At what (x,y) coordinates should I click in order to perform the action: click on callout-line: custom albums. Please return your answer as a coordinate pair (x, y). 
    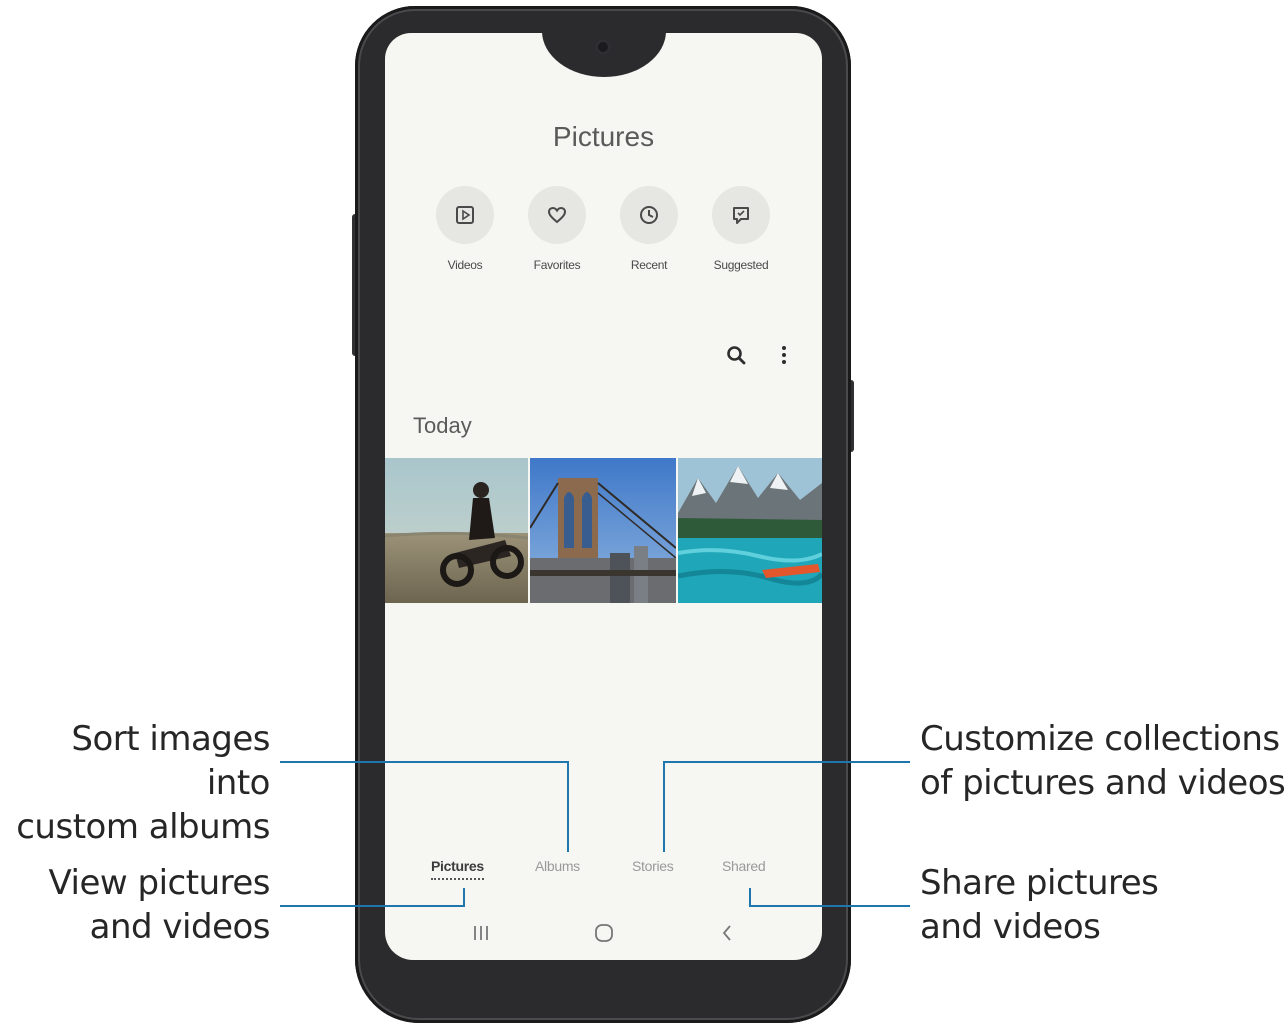
    Looking at the image, I should click on (143, 827).